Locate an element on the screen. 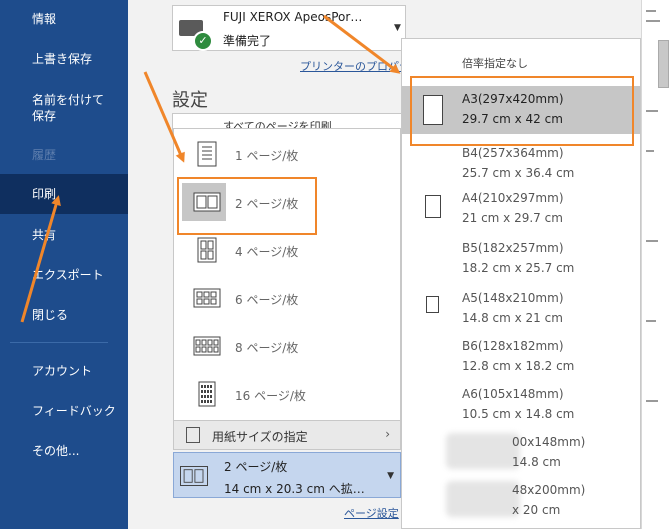 The width and height of the screenshot is (669, 529). layout-4-icon is located at coordinates (207, 250).